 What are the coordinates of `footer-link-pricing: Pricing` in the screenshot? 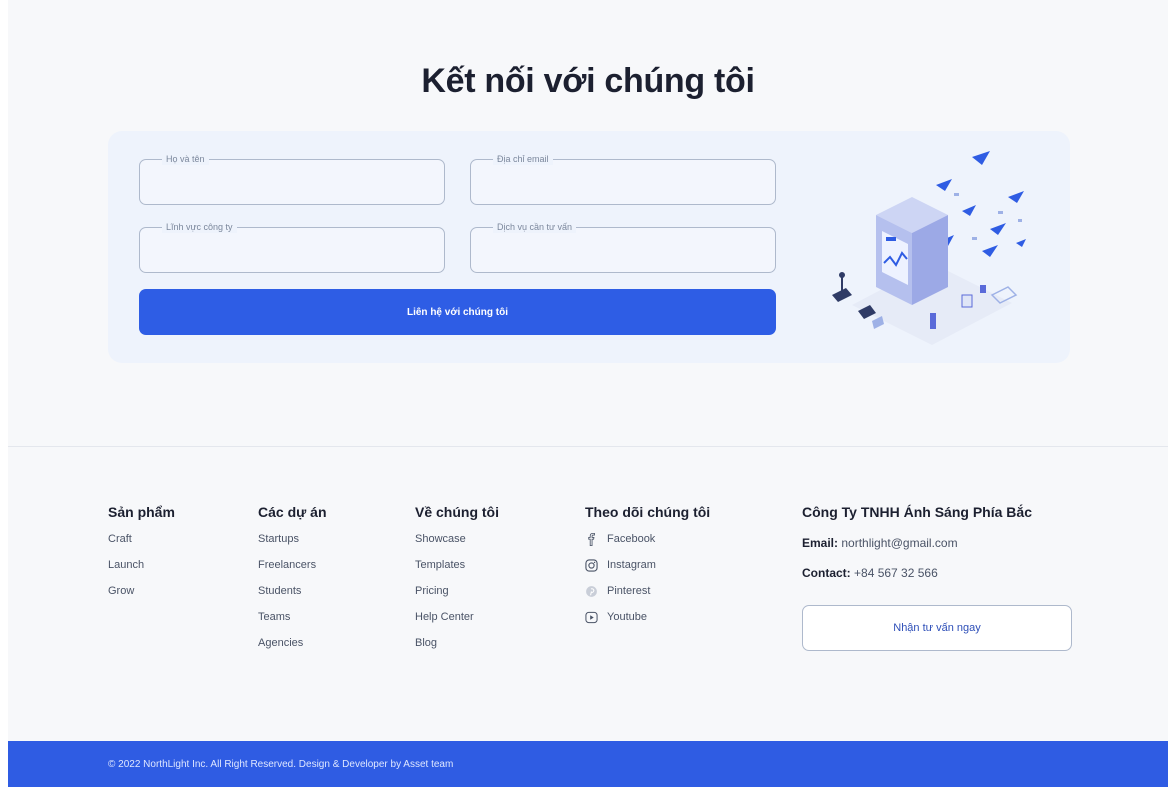 It's located at (457, 598).